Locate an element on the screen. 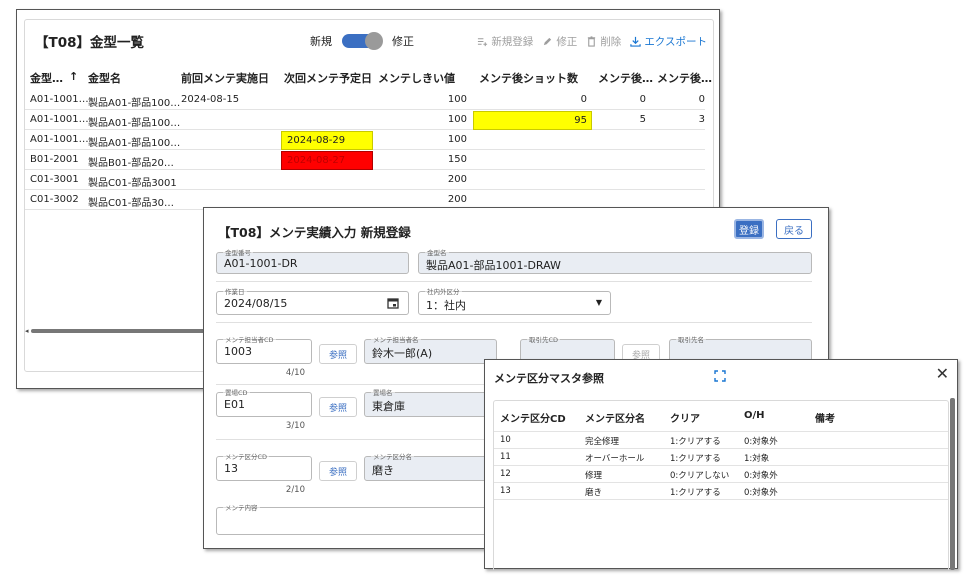  maint-type-cd-counter: 2/10 is located at coordinates (295, 490).